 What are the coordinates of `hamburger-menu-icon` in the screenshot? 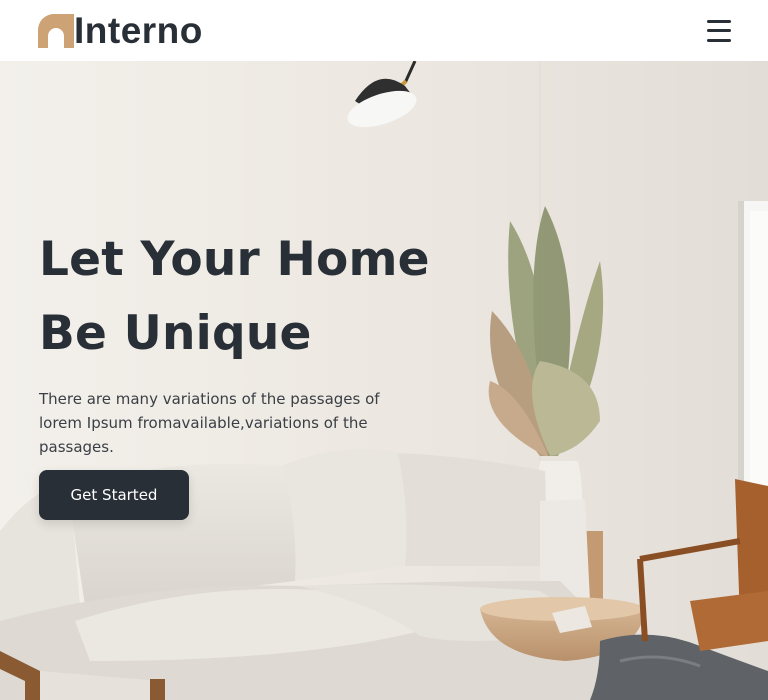 It's located at (719, 30).